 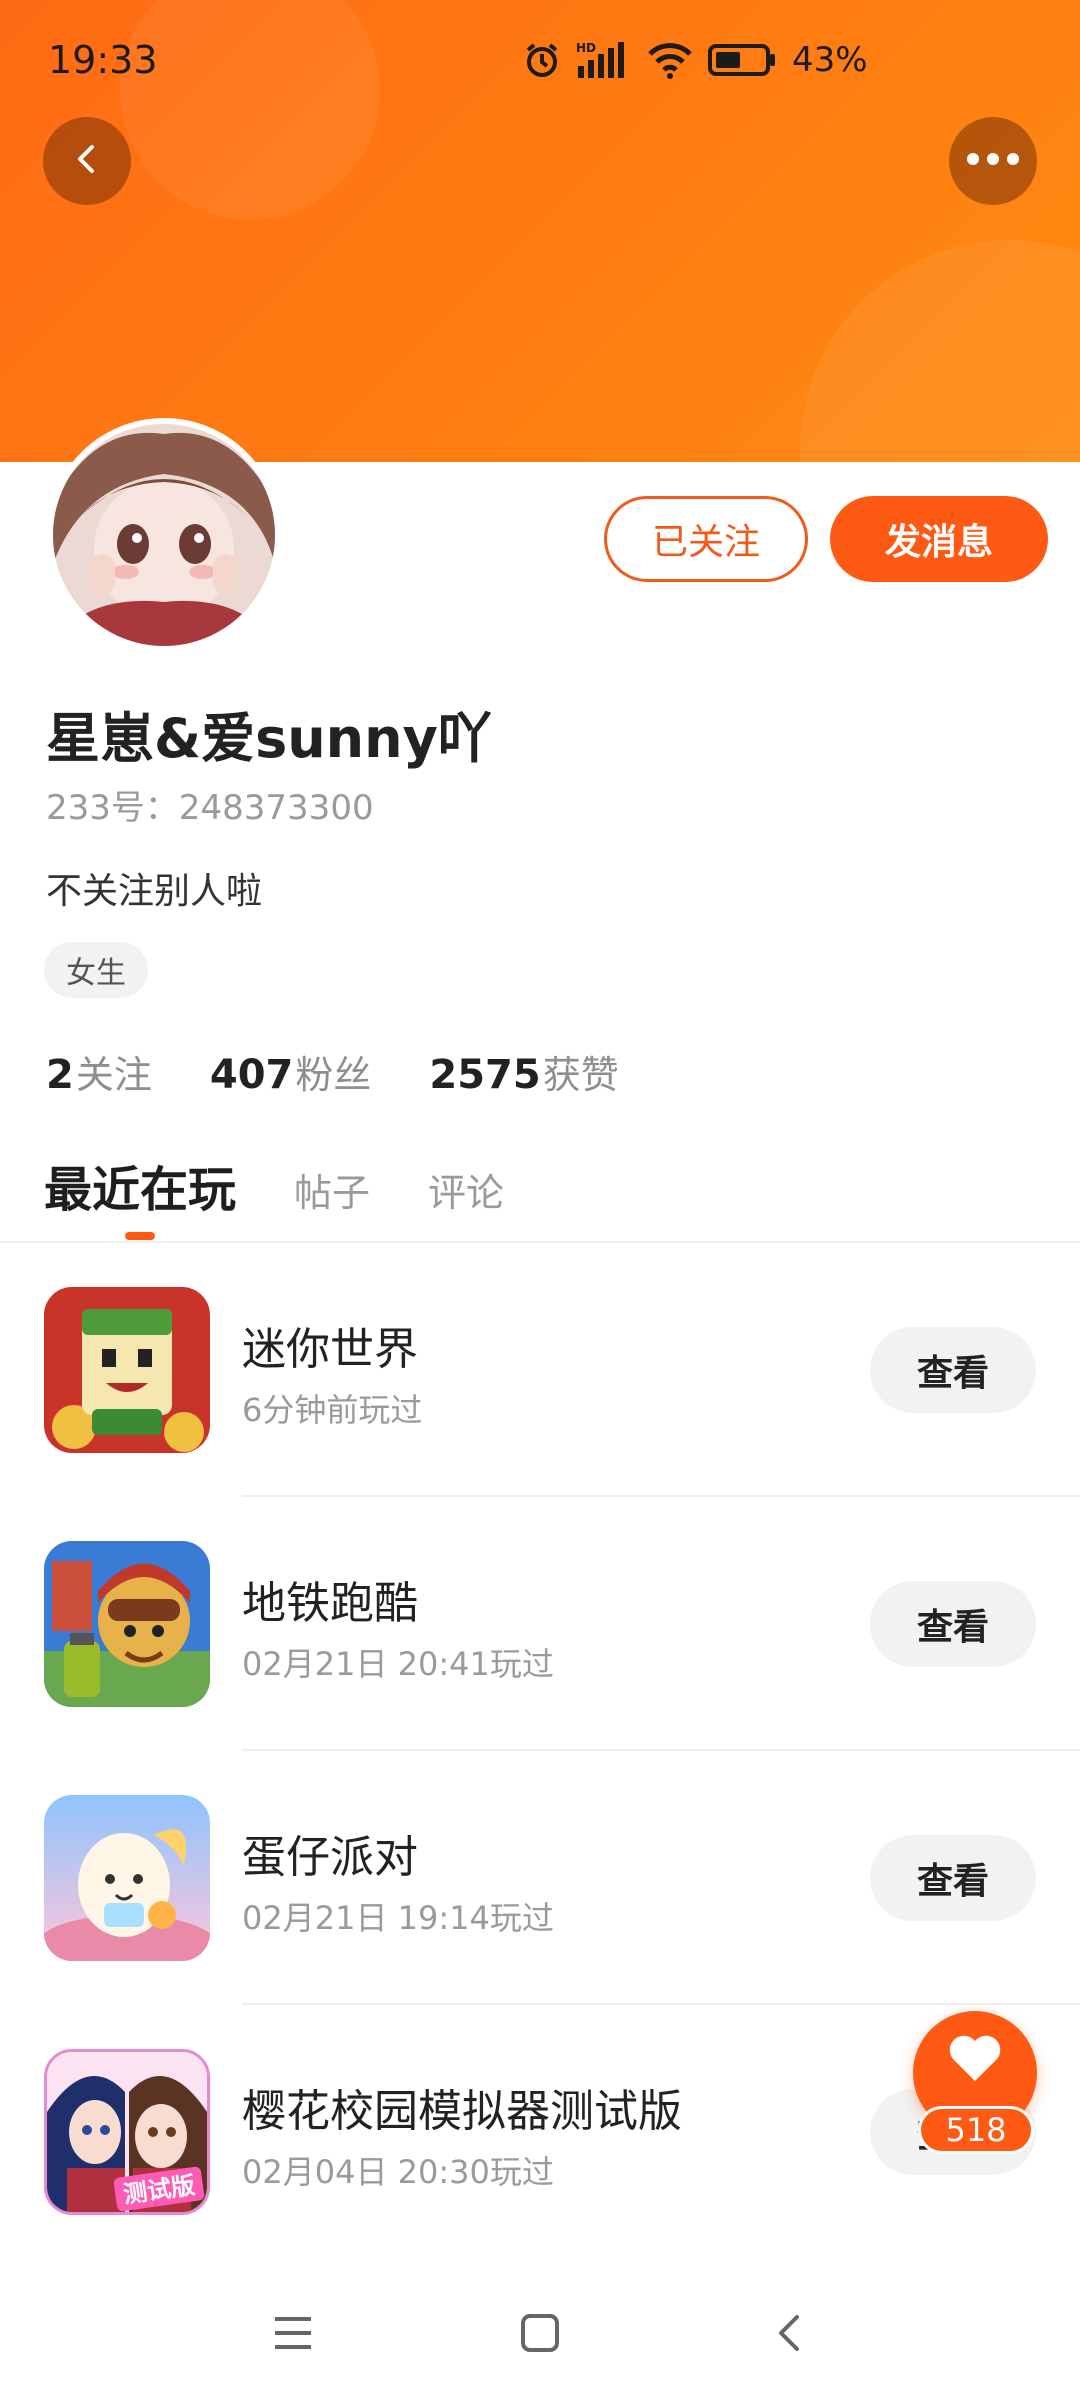 I want to click on stat-label: 关注, so click(x=113, y=1075).